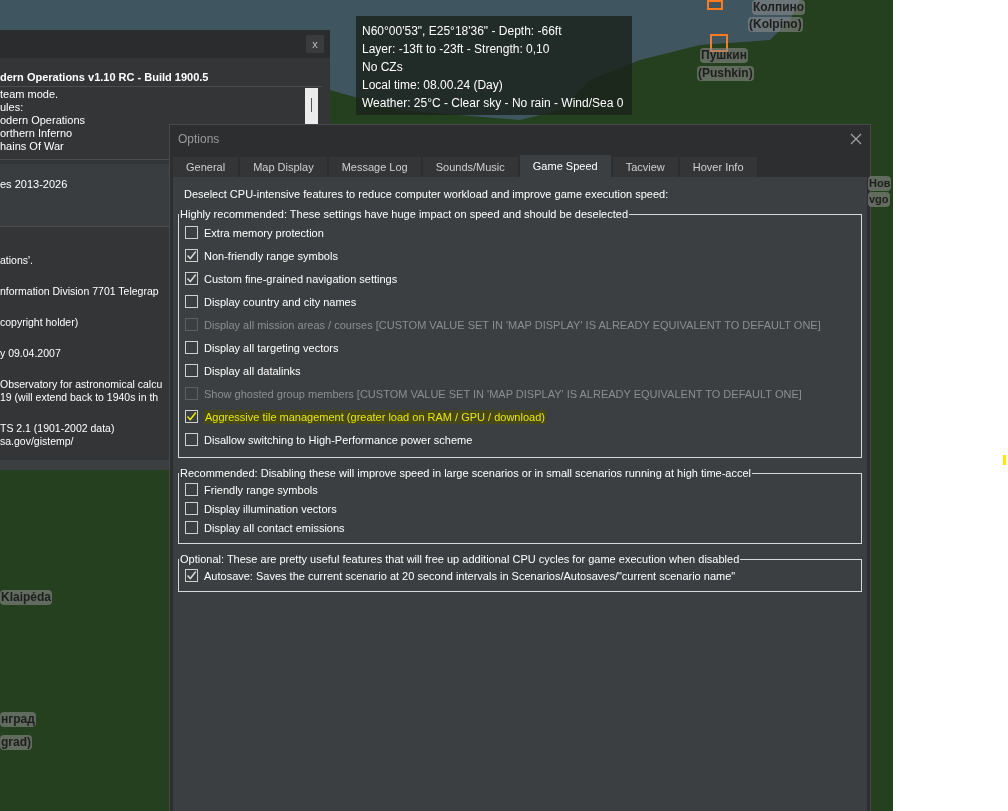 The height and width of the screenshot is (811, 1008). I want to click on checkbox-label: Non-friendly range symbols, so click(271, 255).